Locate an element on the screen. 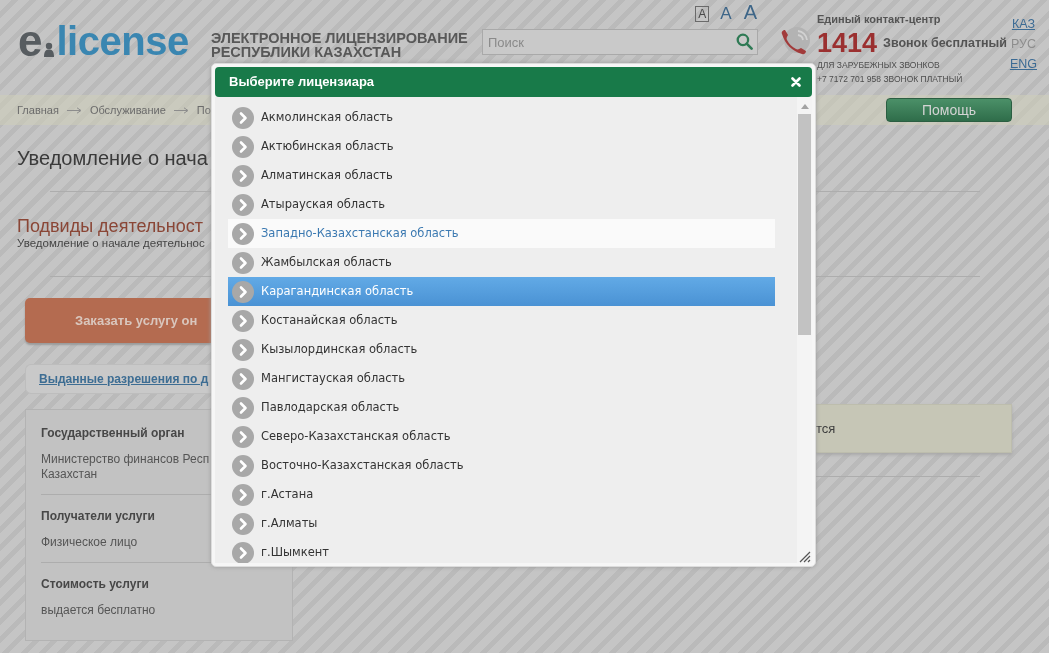  logo-text: license is located at coordinates (122, 41).